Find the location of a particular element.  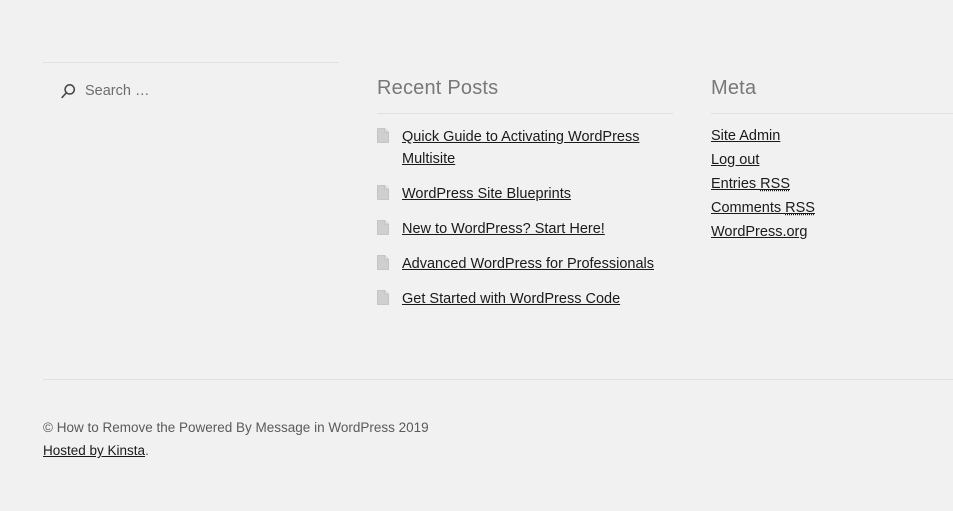

search-form is located at coordinates (191, 93).